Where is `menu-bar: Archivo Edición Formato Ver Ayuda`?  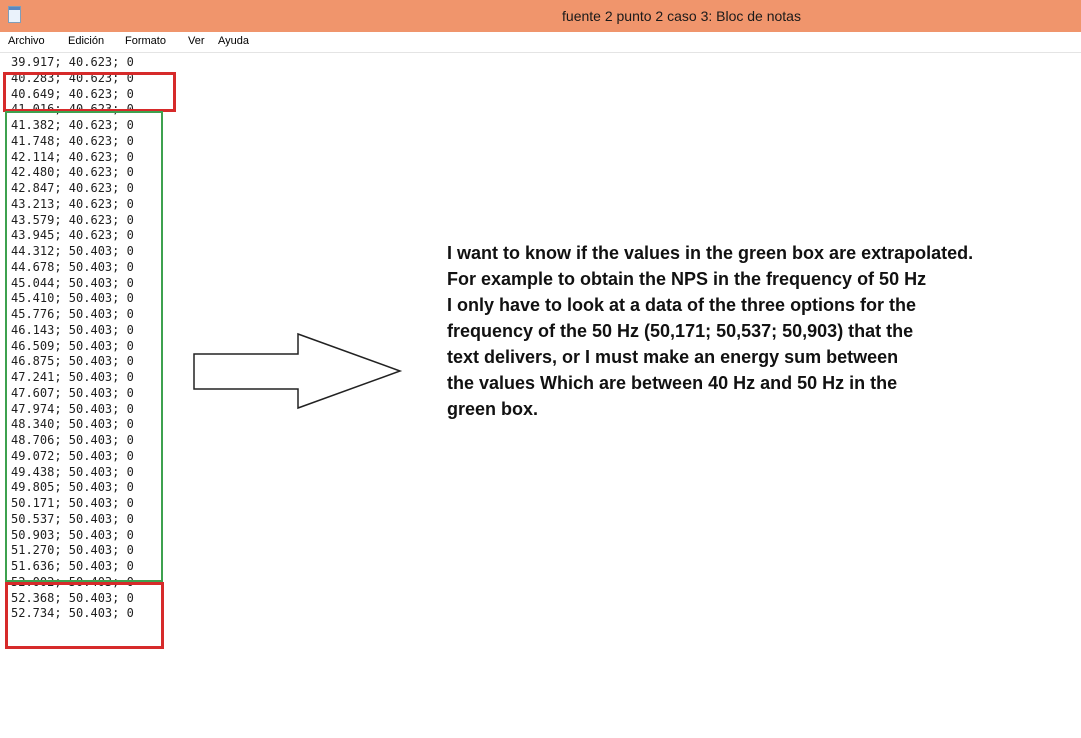
menu-bar: Archivo Edición Formato Ver Ayuda is located at coordinates (540, 42).